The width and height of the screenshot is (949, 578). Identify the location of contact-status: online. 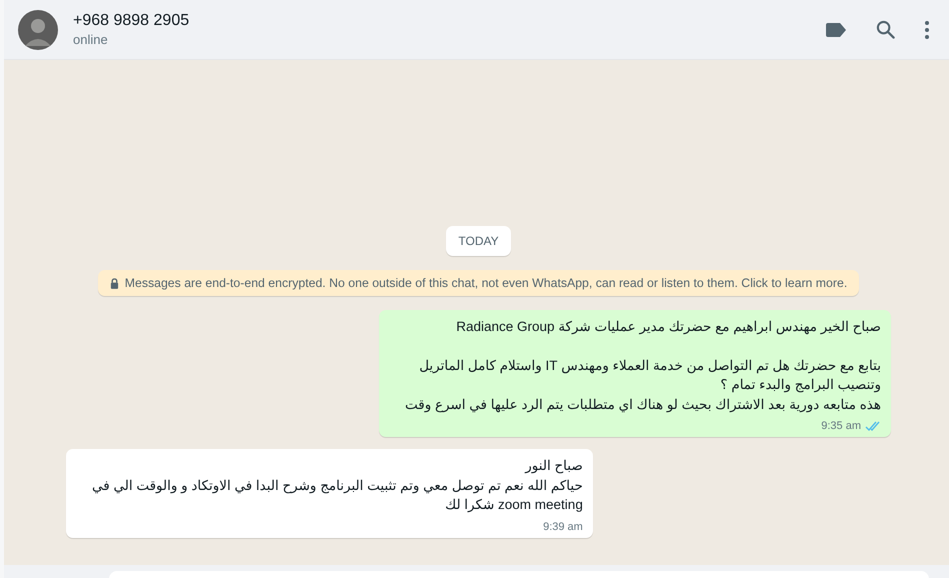
(91, 39).